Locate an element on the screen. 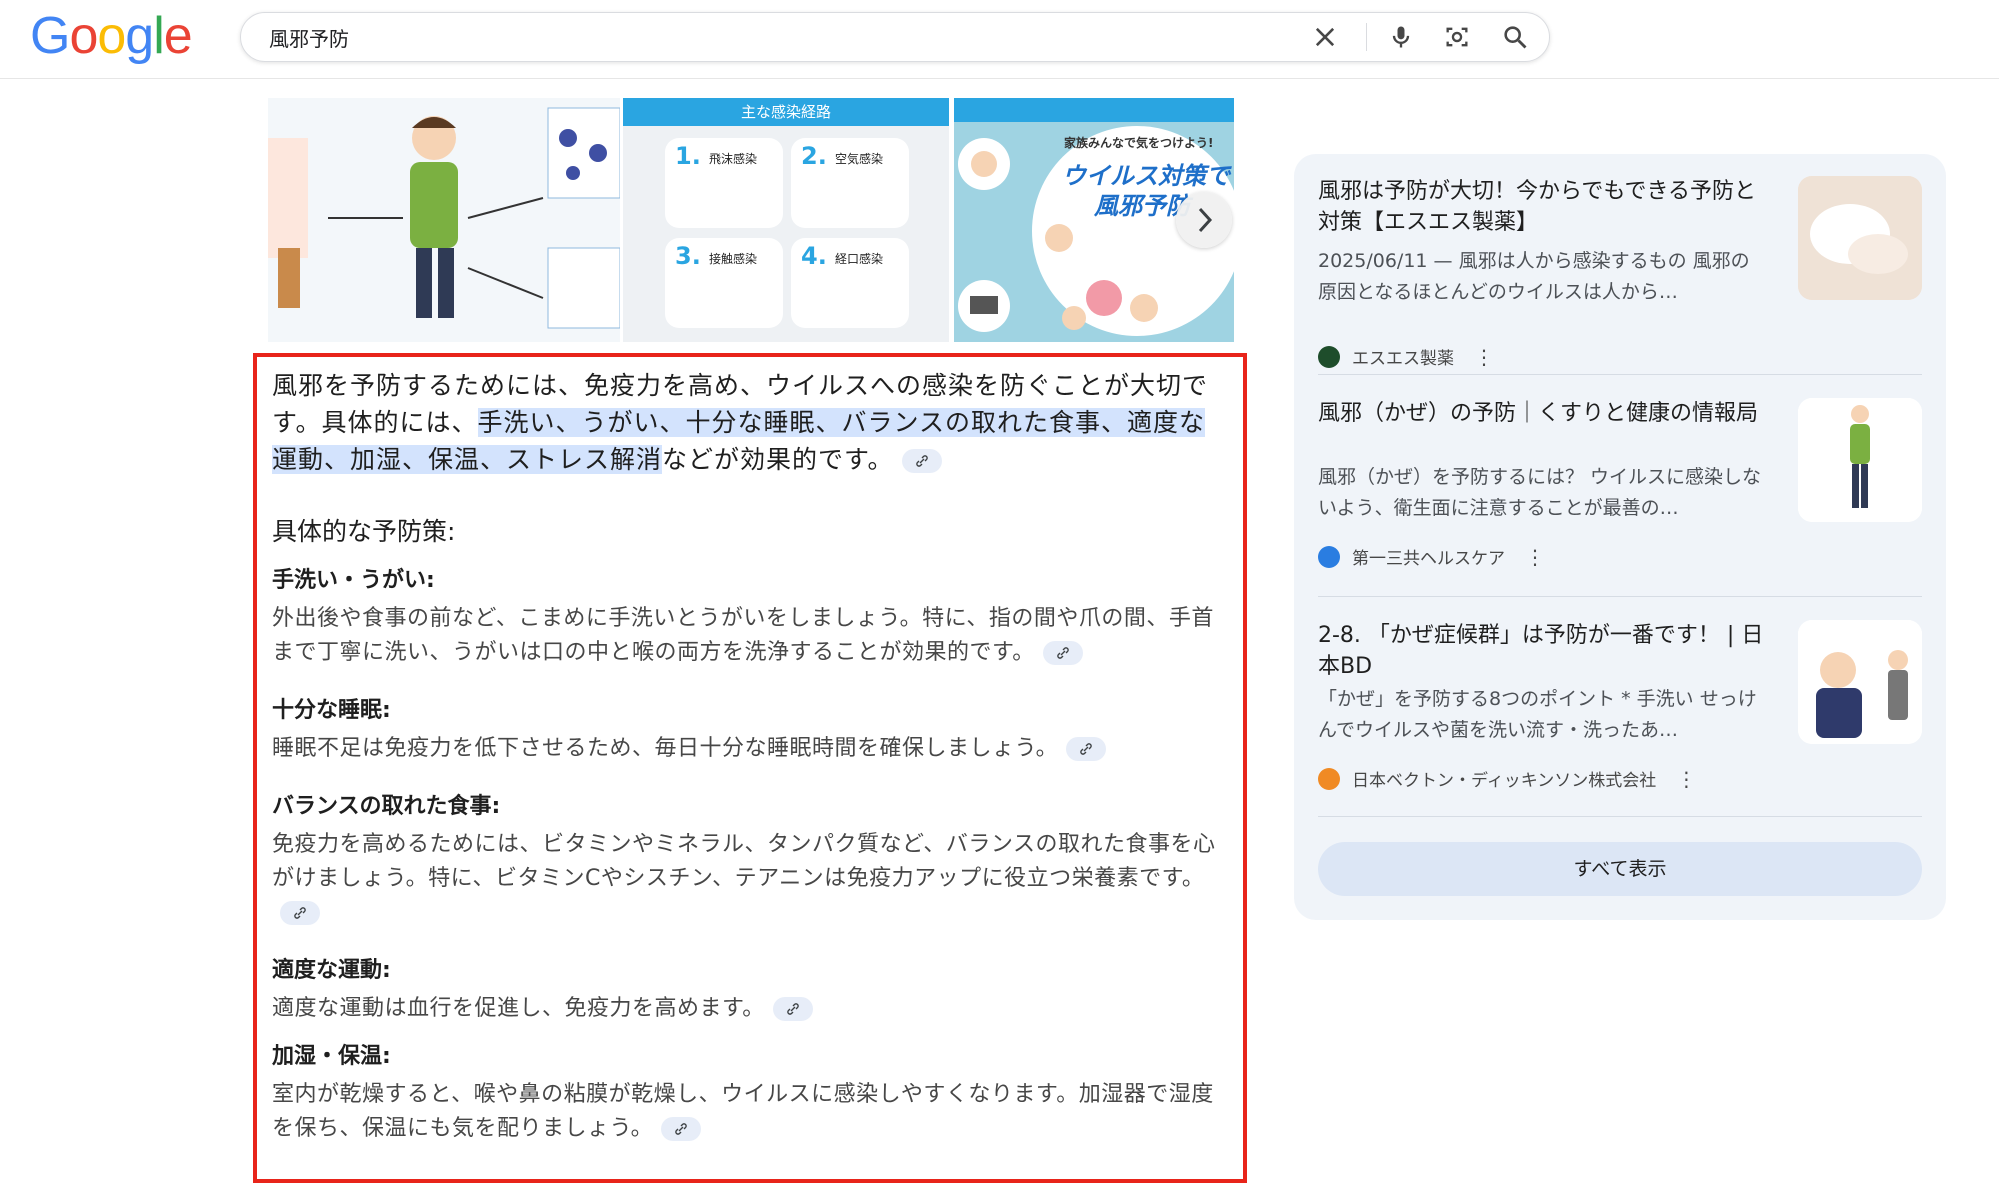 The image size is (1999, 1189). source-site: 第一三共ヘルスケア ⋮ is located at coordinates (1431, 556).